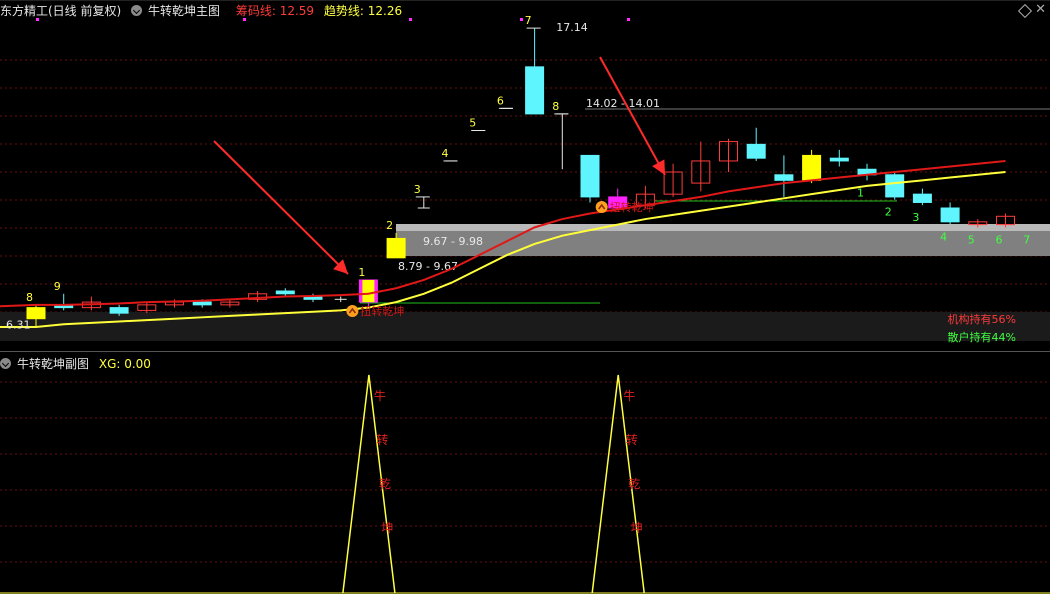  I want to click on price-low-label: 6.31, so click(18, 325).